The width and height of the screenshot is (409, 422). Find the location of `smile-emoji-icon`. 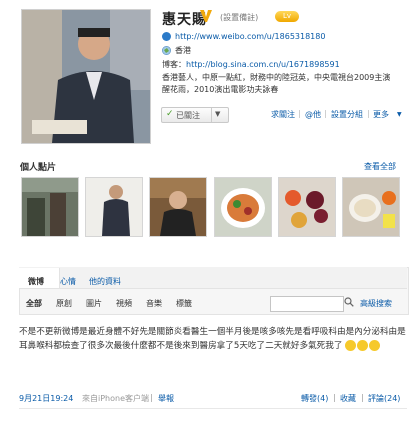

smile-emoji-icon is located at coordinates (375, 345).